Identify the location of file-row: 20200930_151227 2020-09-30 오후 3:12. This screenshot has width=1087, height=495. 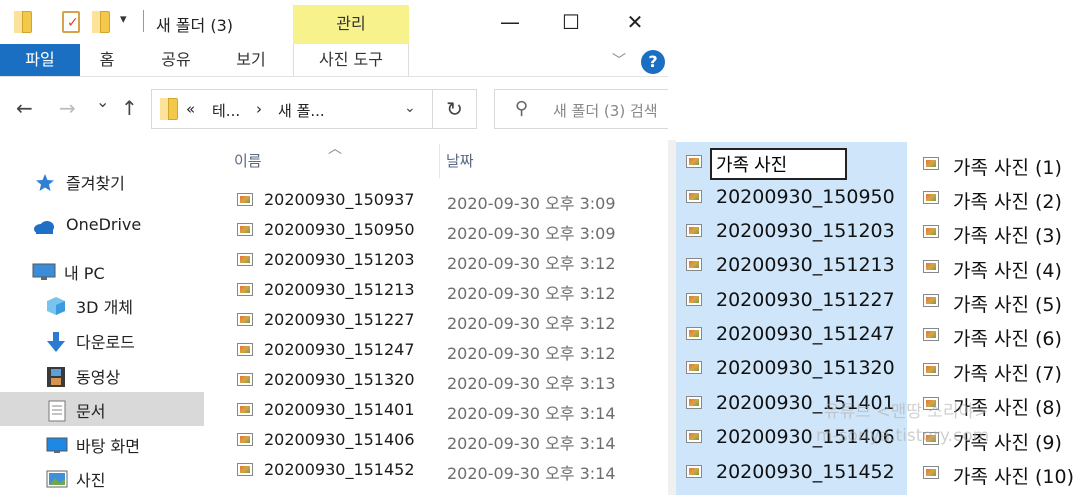
(437, 320).